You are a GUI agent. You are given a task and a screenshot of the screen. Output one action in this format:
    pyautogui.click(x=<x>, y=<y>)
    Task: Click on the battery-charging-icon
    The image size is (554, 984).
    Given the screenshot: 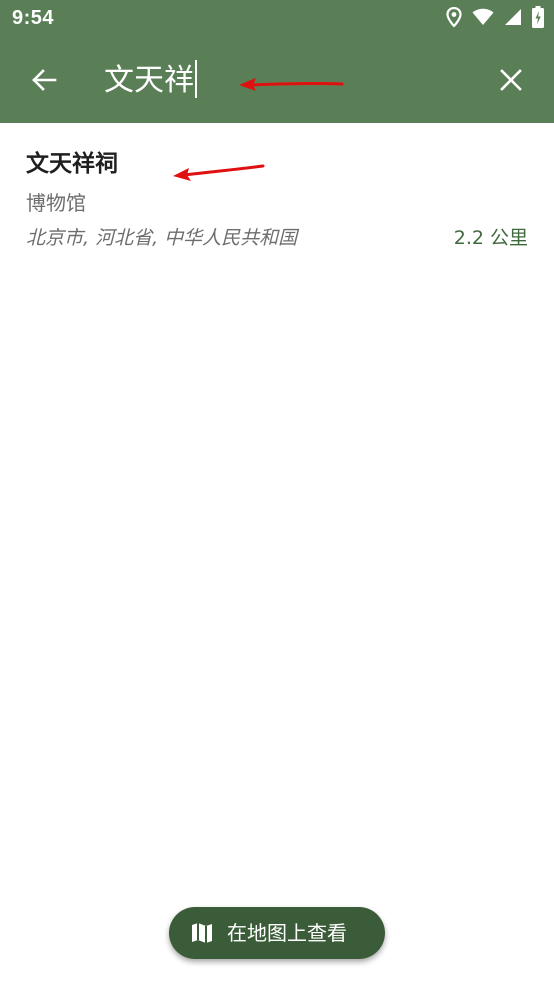 What is the action you would take?
    pyautogui.click(x=538, y=19)
    